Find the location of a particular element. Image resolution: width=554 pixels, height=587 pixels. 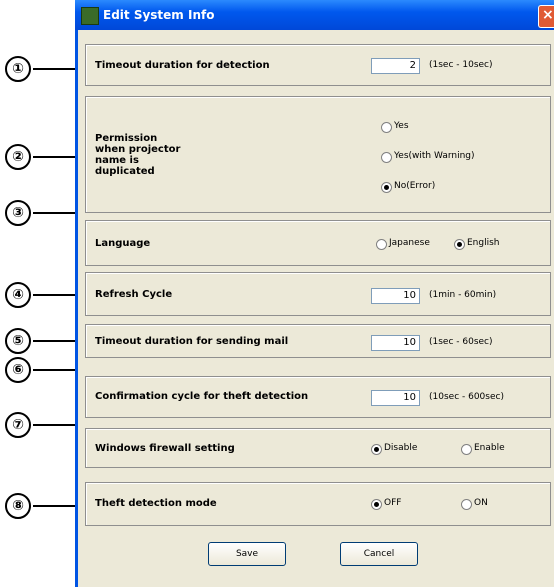

refresh-cycle-label: Refresh Cycle is located at coordinates (134, 294).